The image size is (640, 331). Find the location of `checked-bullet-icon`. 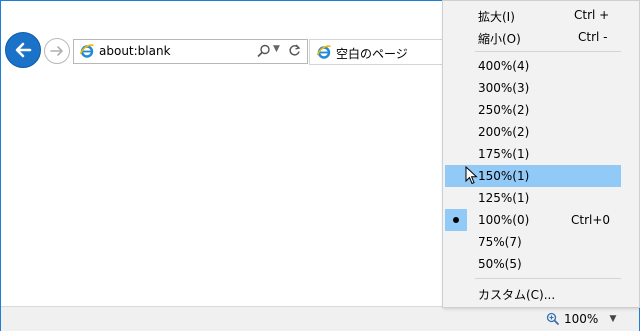

checked-bullet-icon is located at coordinates (456, 220).